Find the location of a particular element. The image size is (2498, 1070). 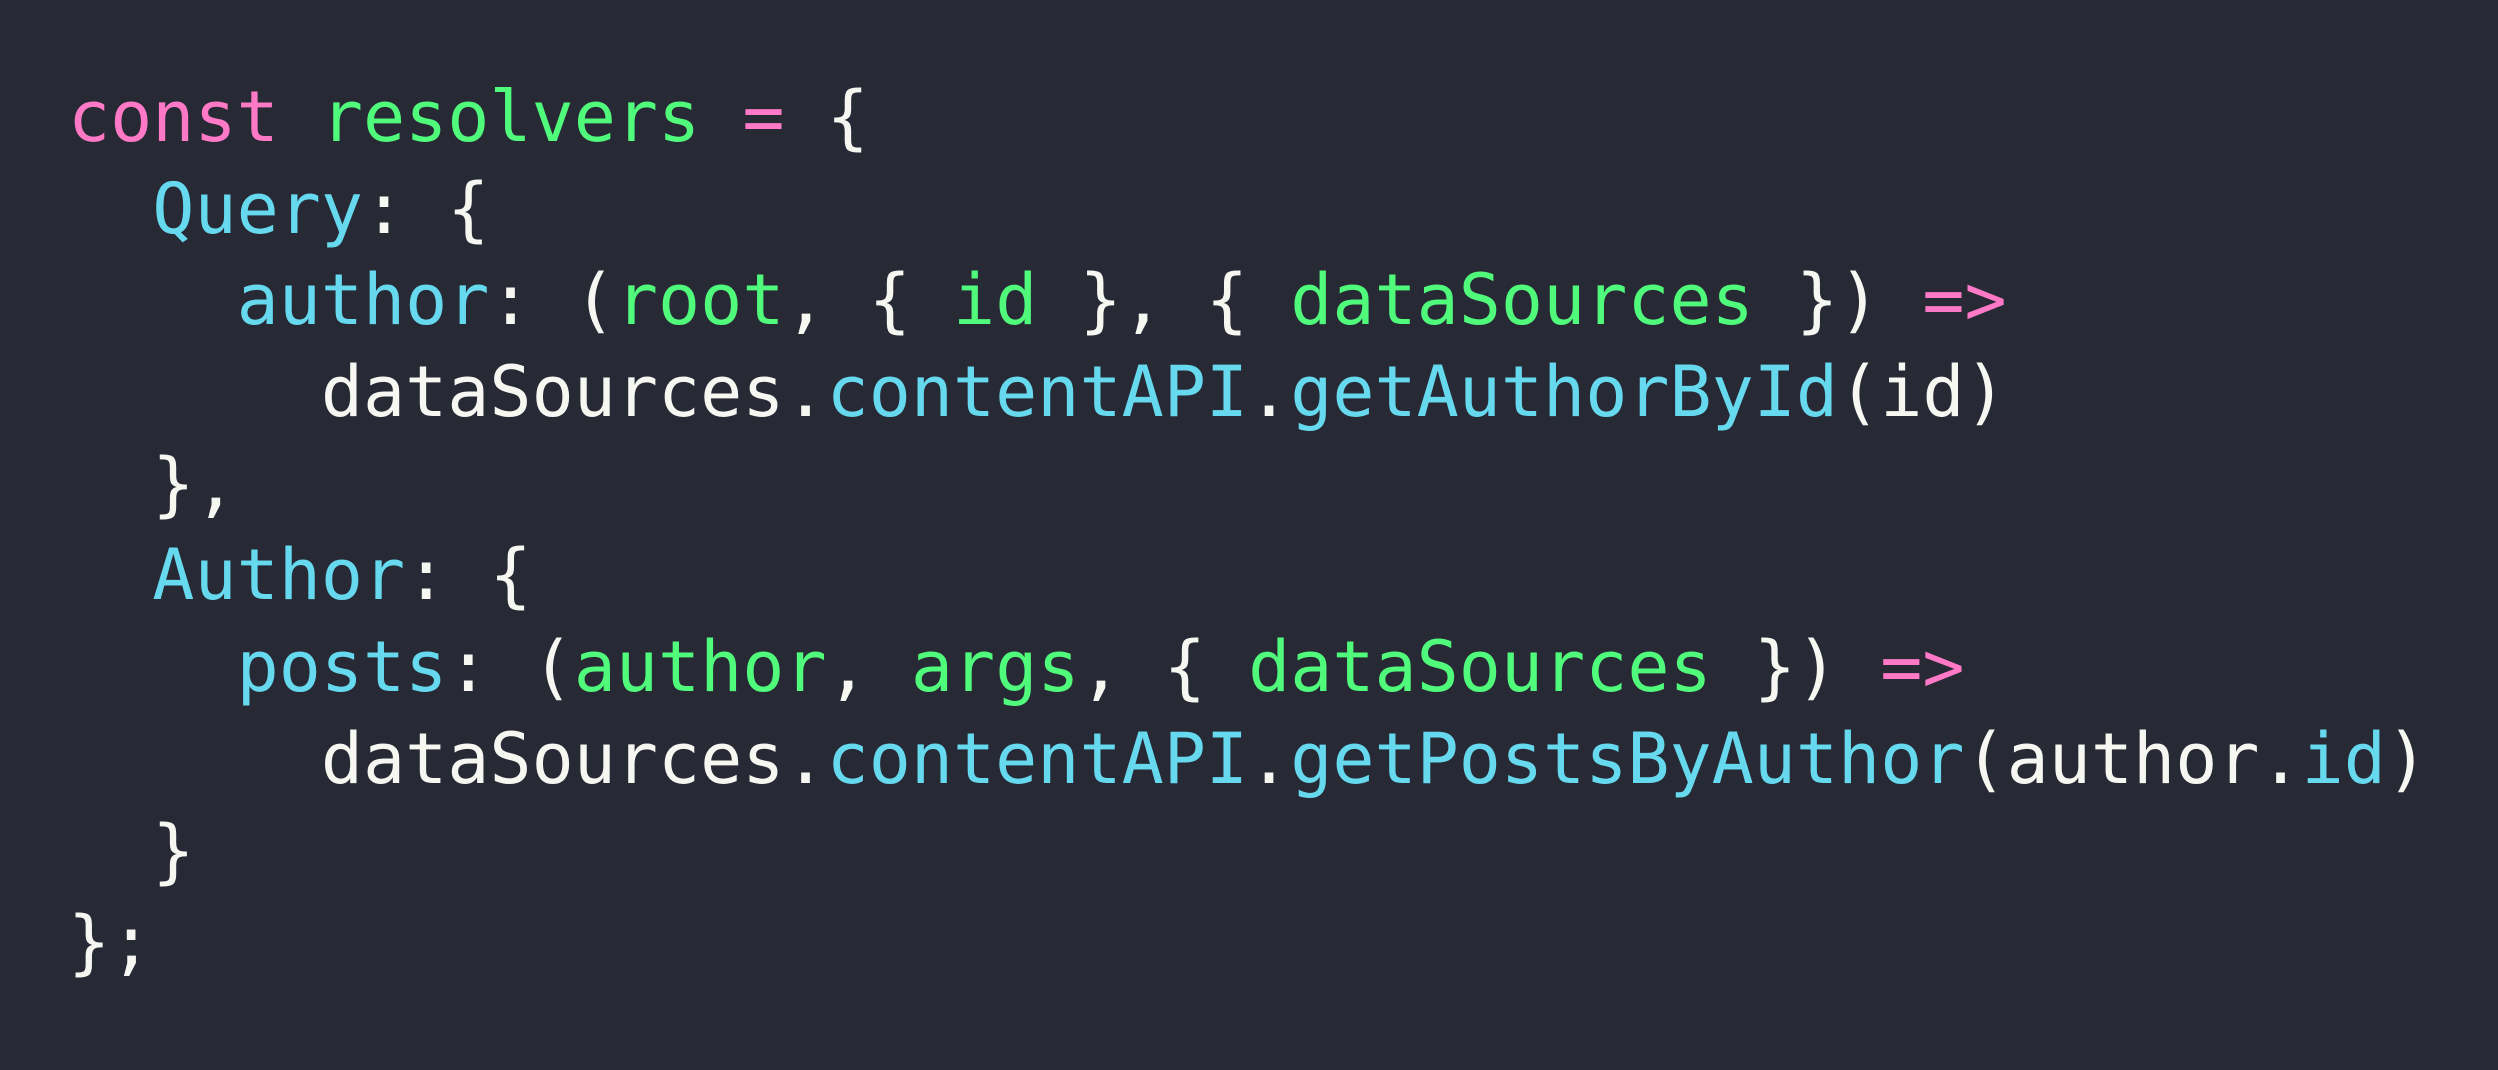

code-token-plain: , is located at coordinates (868, 667).